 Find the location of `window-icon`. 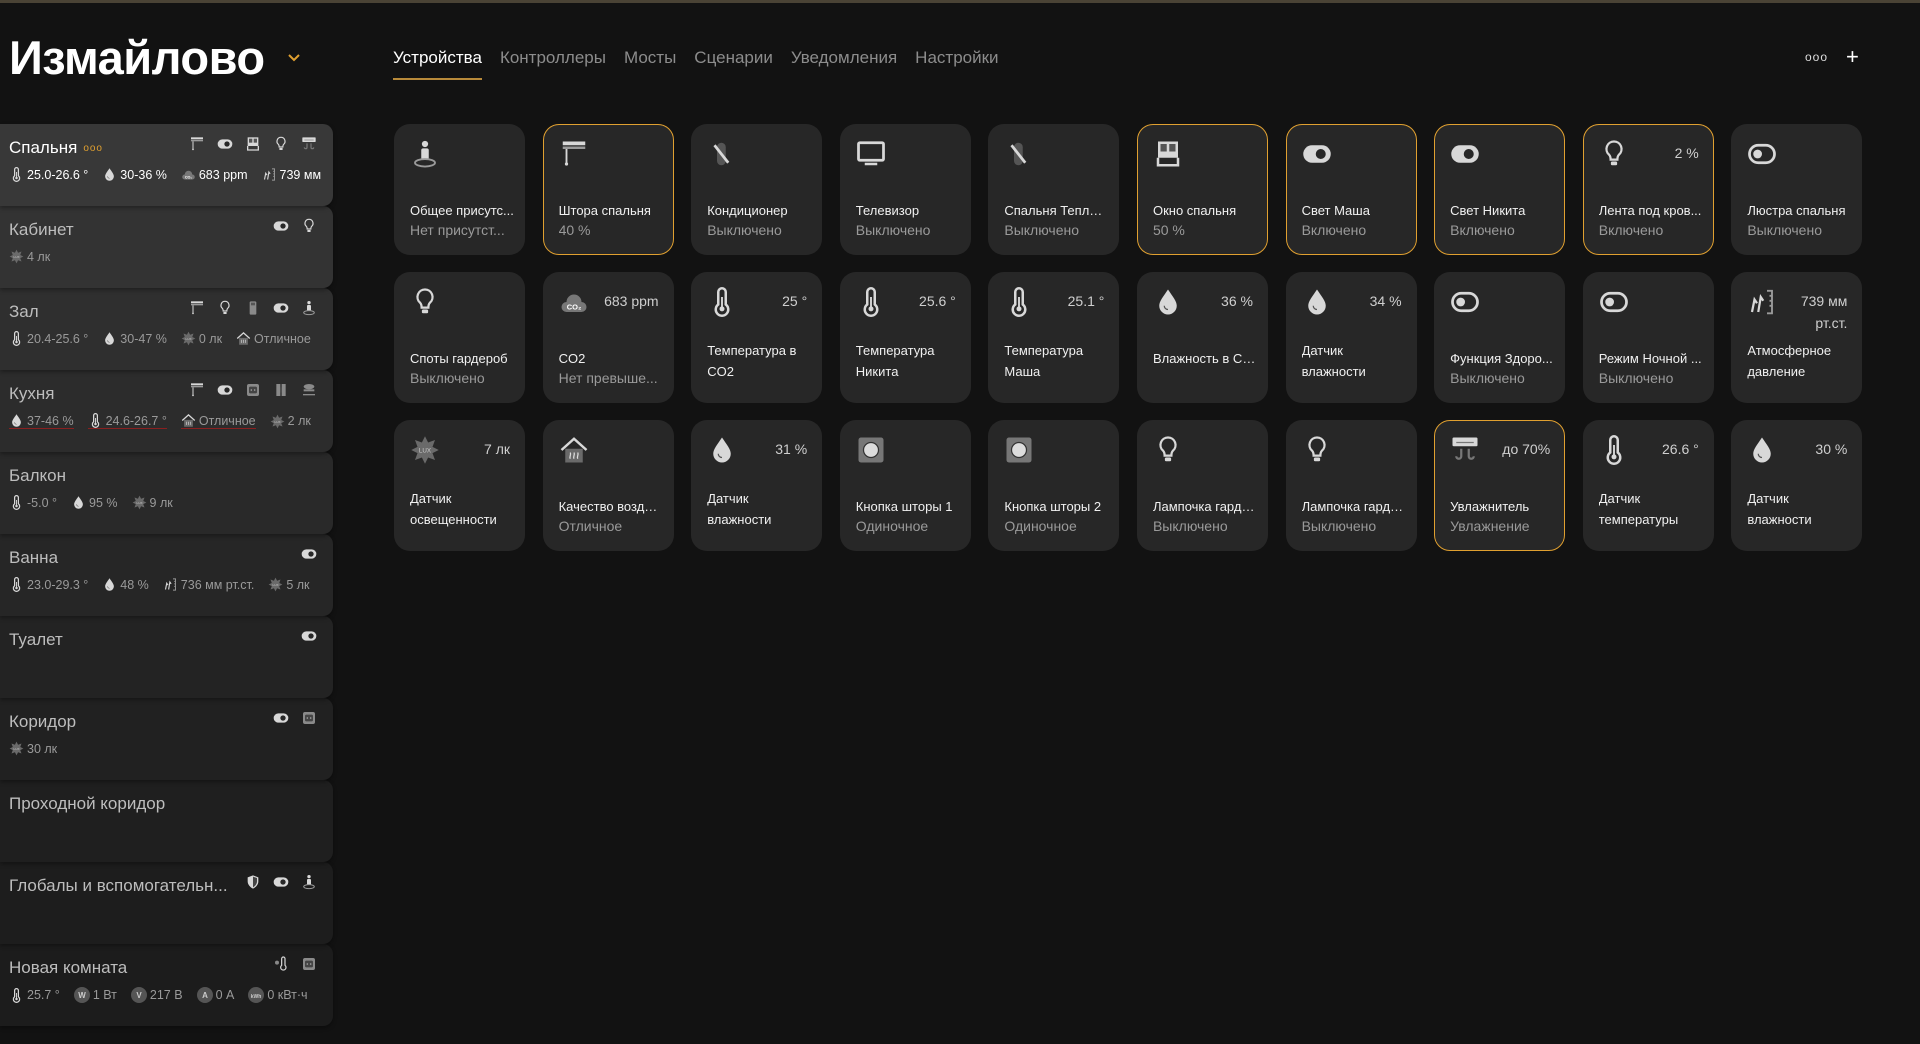

window-icon is located at coordinates (253, 144).